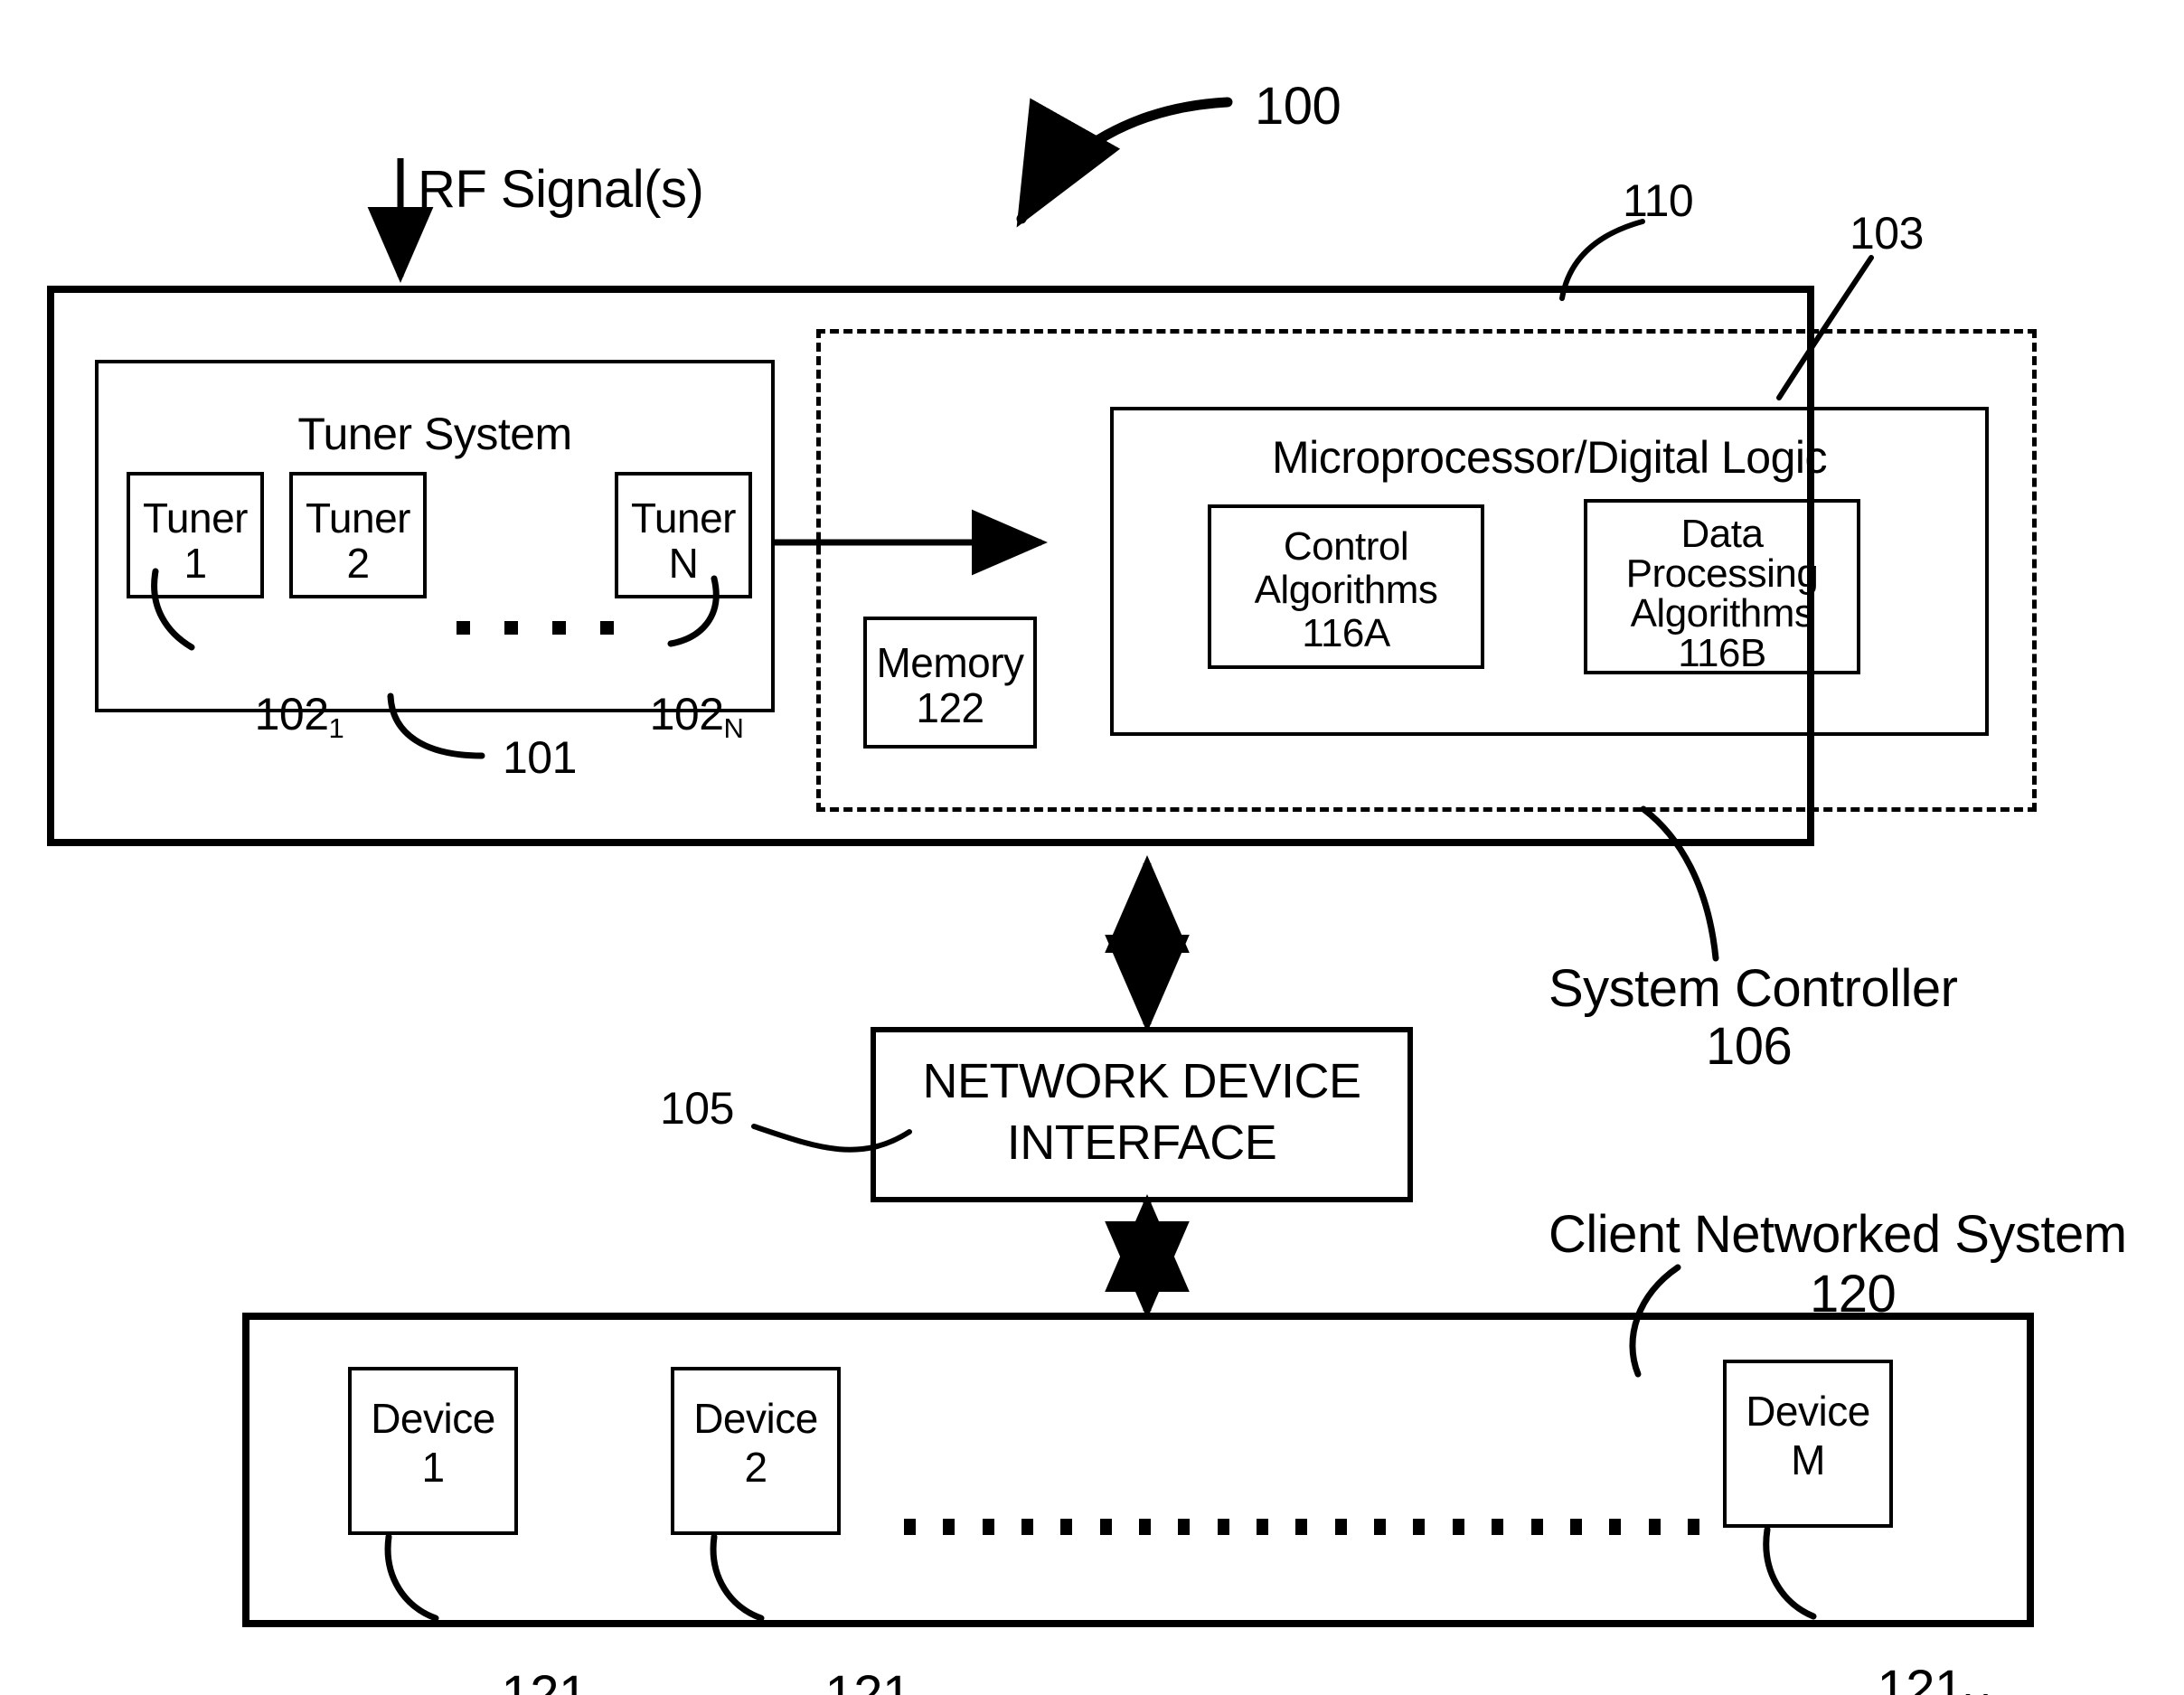 The image size is (2184, 1695). I want to click on data-processing-line2: Processing, so click(1722, 573).